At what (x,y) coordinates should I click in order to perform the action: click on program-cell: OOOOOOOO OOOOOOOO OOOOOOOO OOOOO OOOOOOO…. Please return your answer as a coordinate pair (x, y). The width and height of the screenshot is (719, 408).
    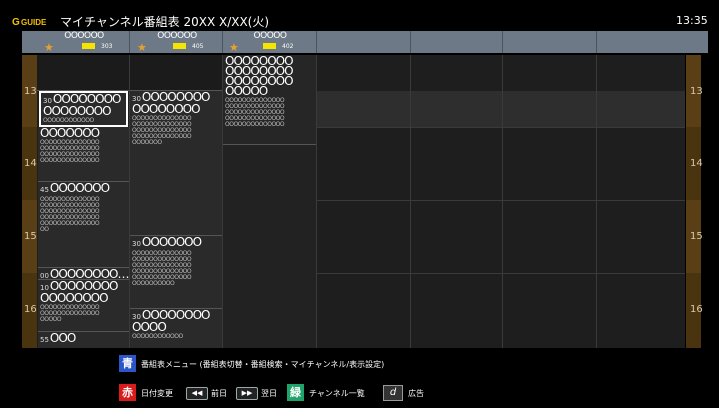
    Looking at the image, I should click on (269, 100).